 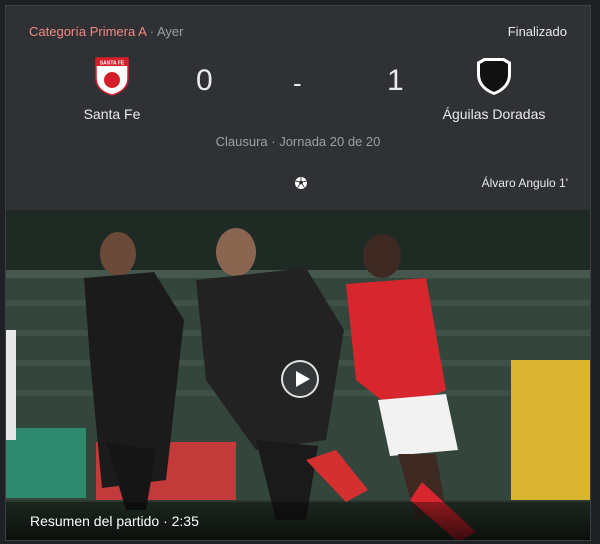 I want to click on round-info: Clausura · Jornada 20 de 20, so click(x=298, y=141).